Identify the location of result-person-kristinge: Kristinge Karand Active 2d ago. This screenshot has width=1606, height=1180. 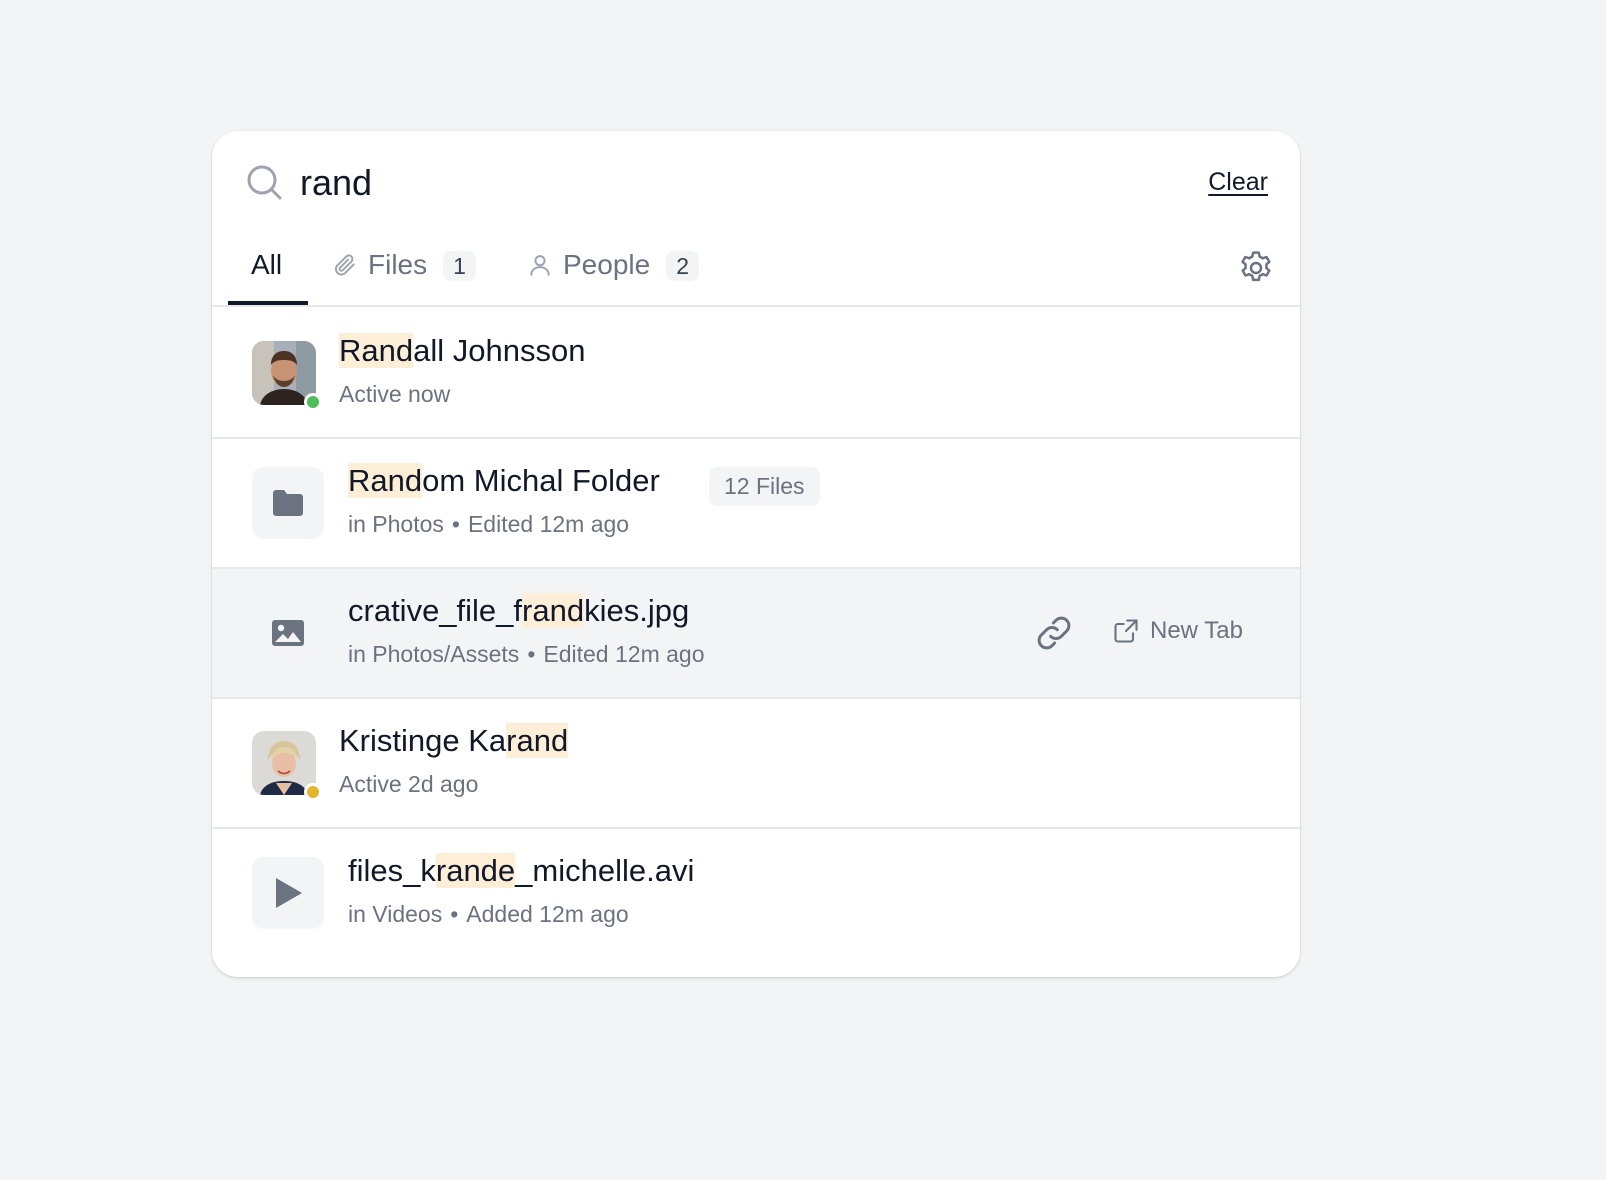
(756, 762).